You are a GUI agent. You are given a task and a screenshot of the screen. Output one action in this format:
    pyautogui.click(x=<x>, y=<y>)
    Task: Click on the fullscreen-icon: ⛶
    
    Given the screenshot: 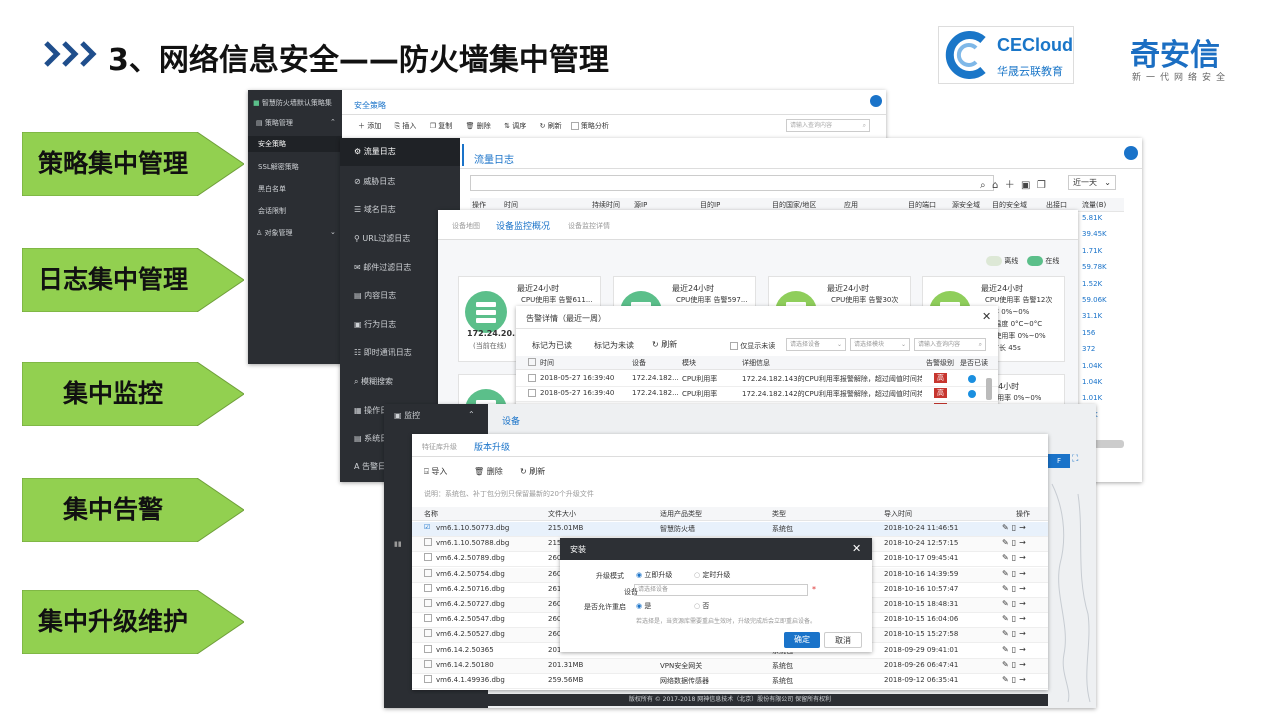 What is the action you would take?
    pyautogui.click(x=1075, y=459)
    